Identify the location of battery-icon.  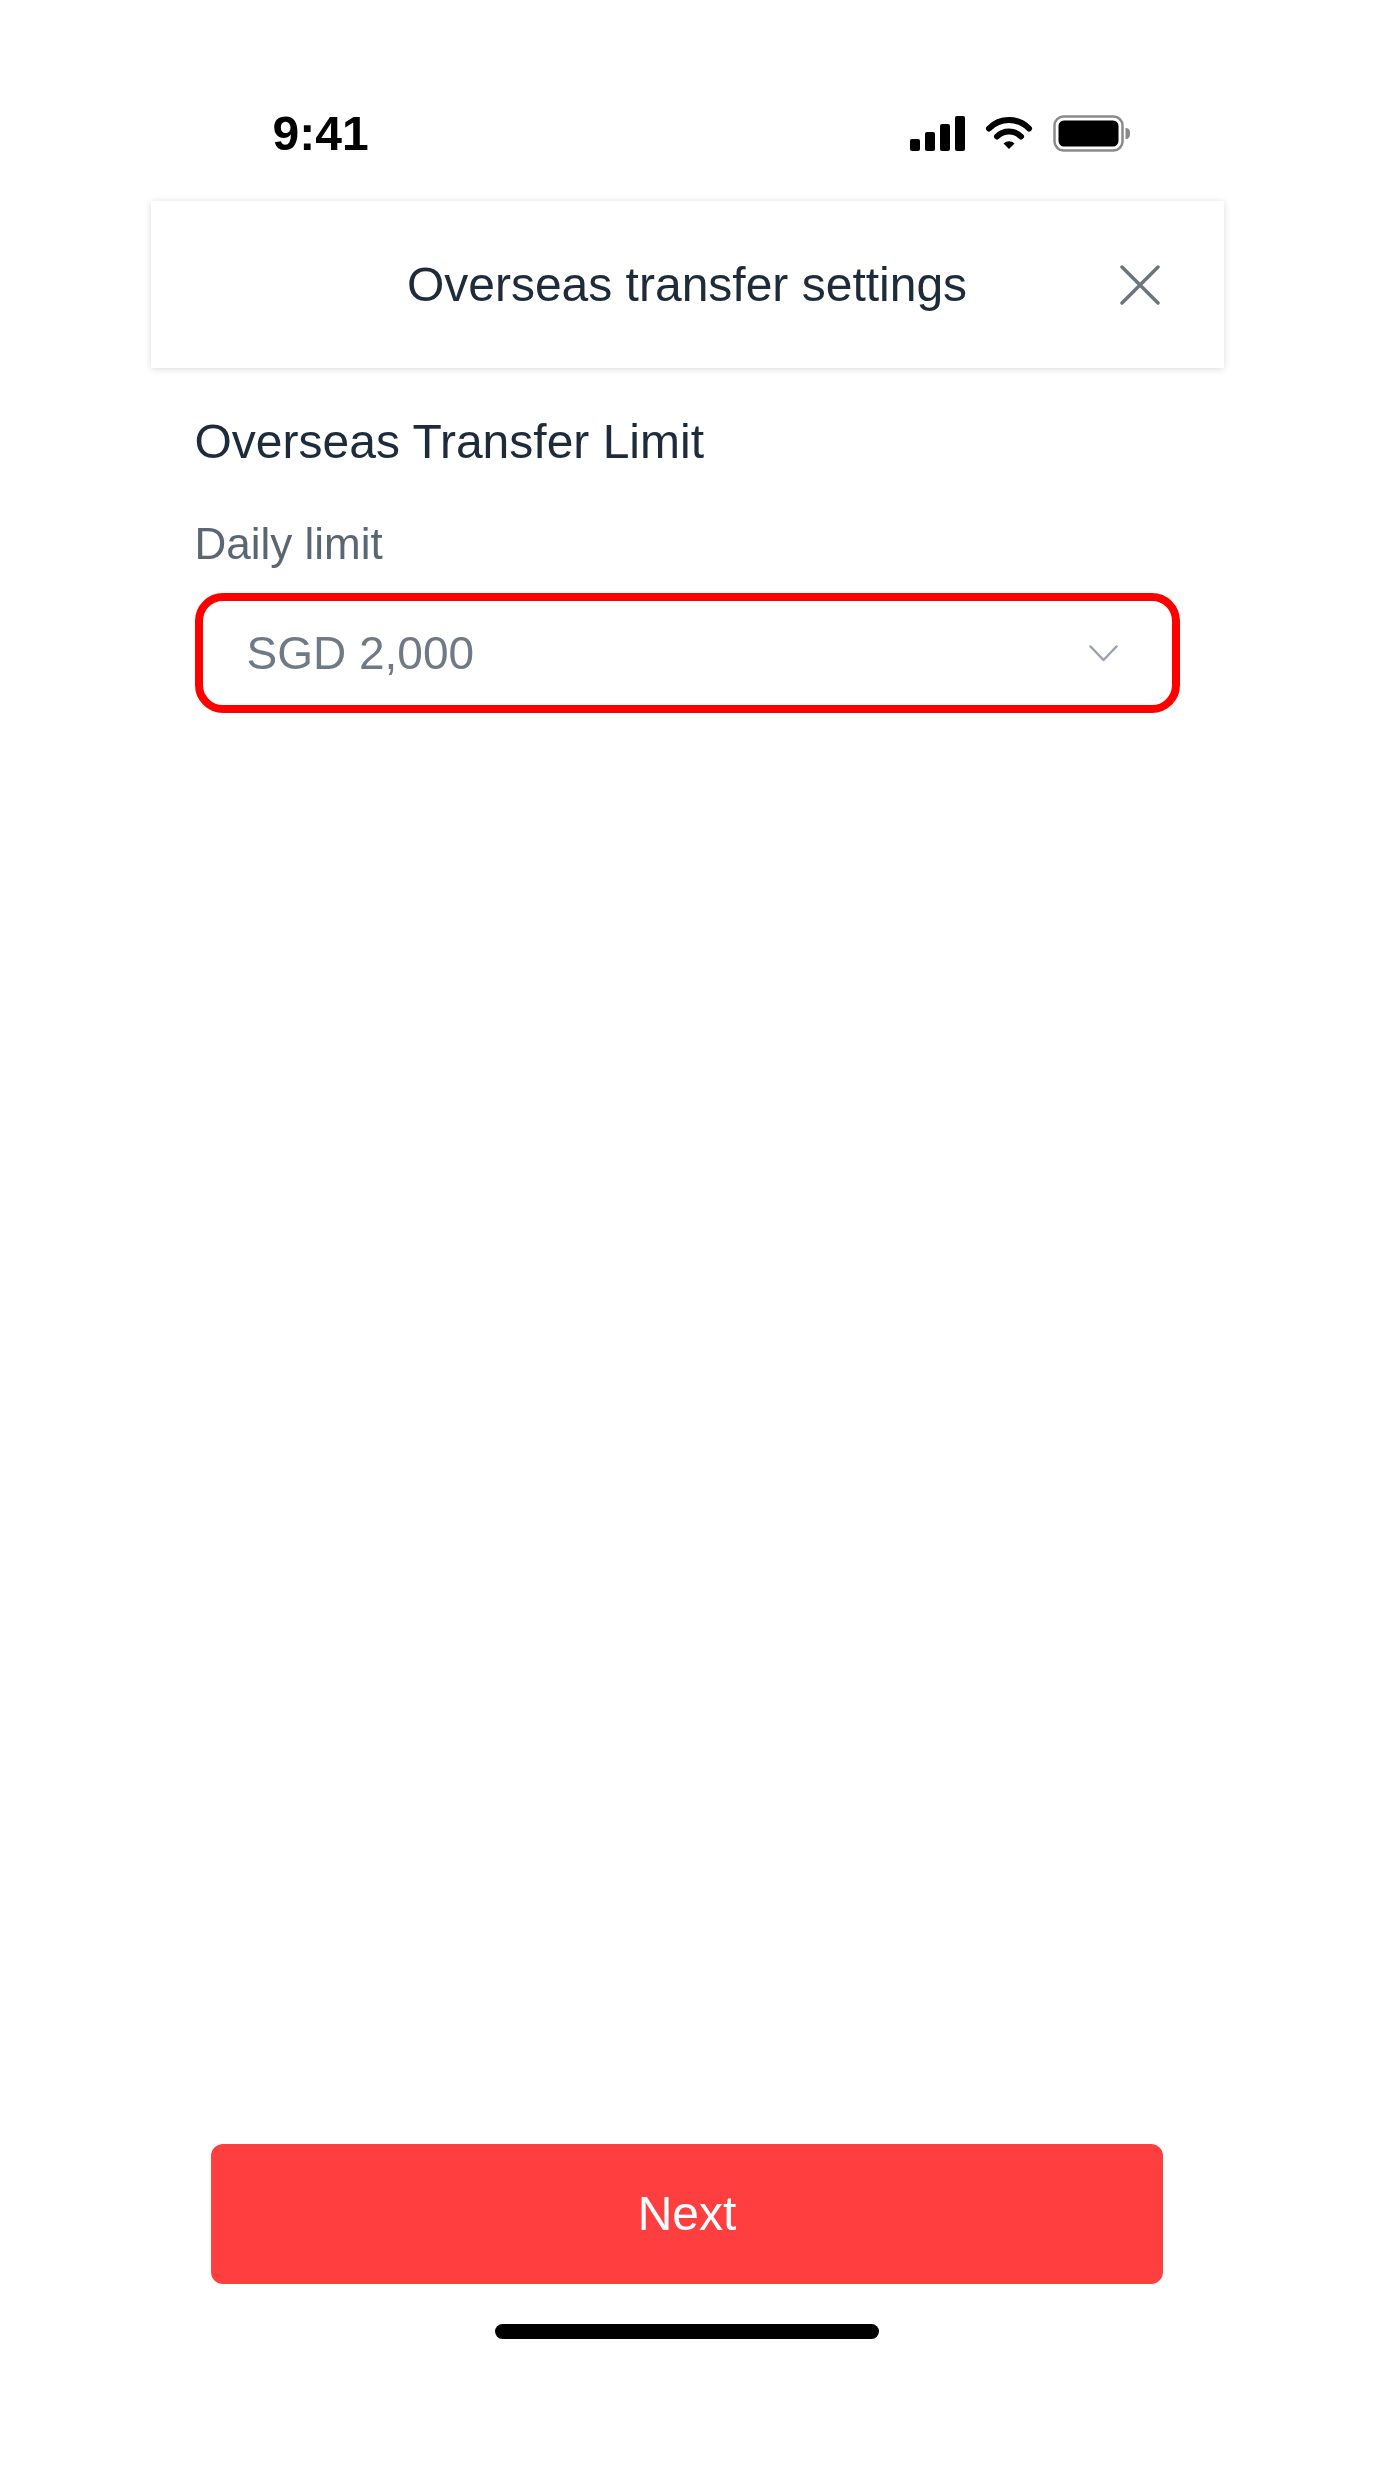
(1091, 133).